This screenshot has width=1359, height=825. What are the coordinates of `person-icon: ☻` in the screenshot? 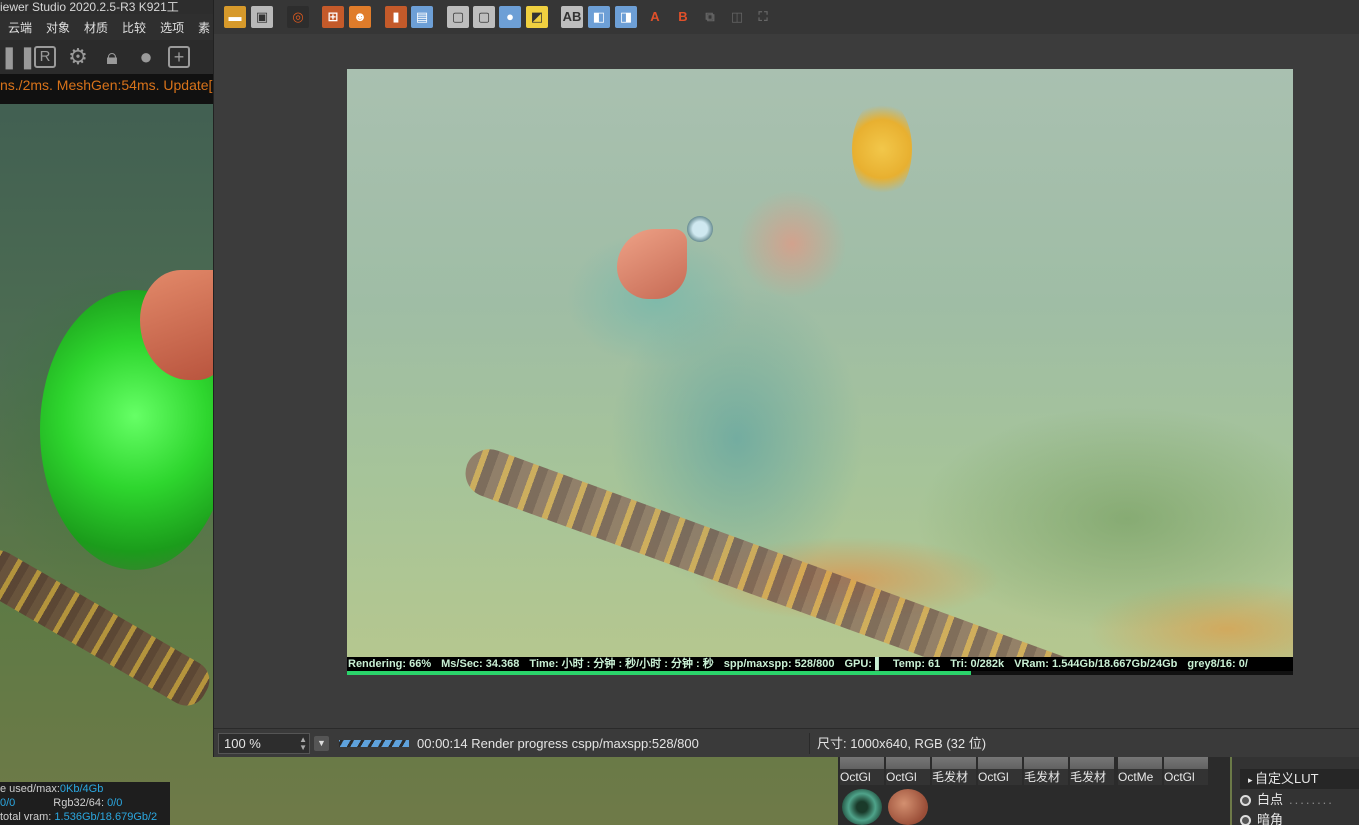 It's located at (360, 17).